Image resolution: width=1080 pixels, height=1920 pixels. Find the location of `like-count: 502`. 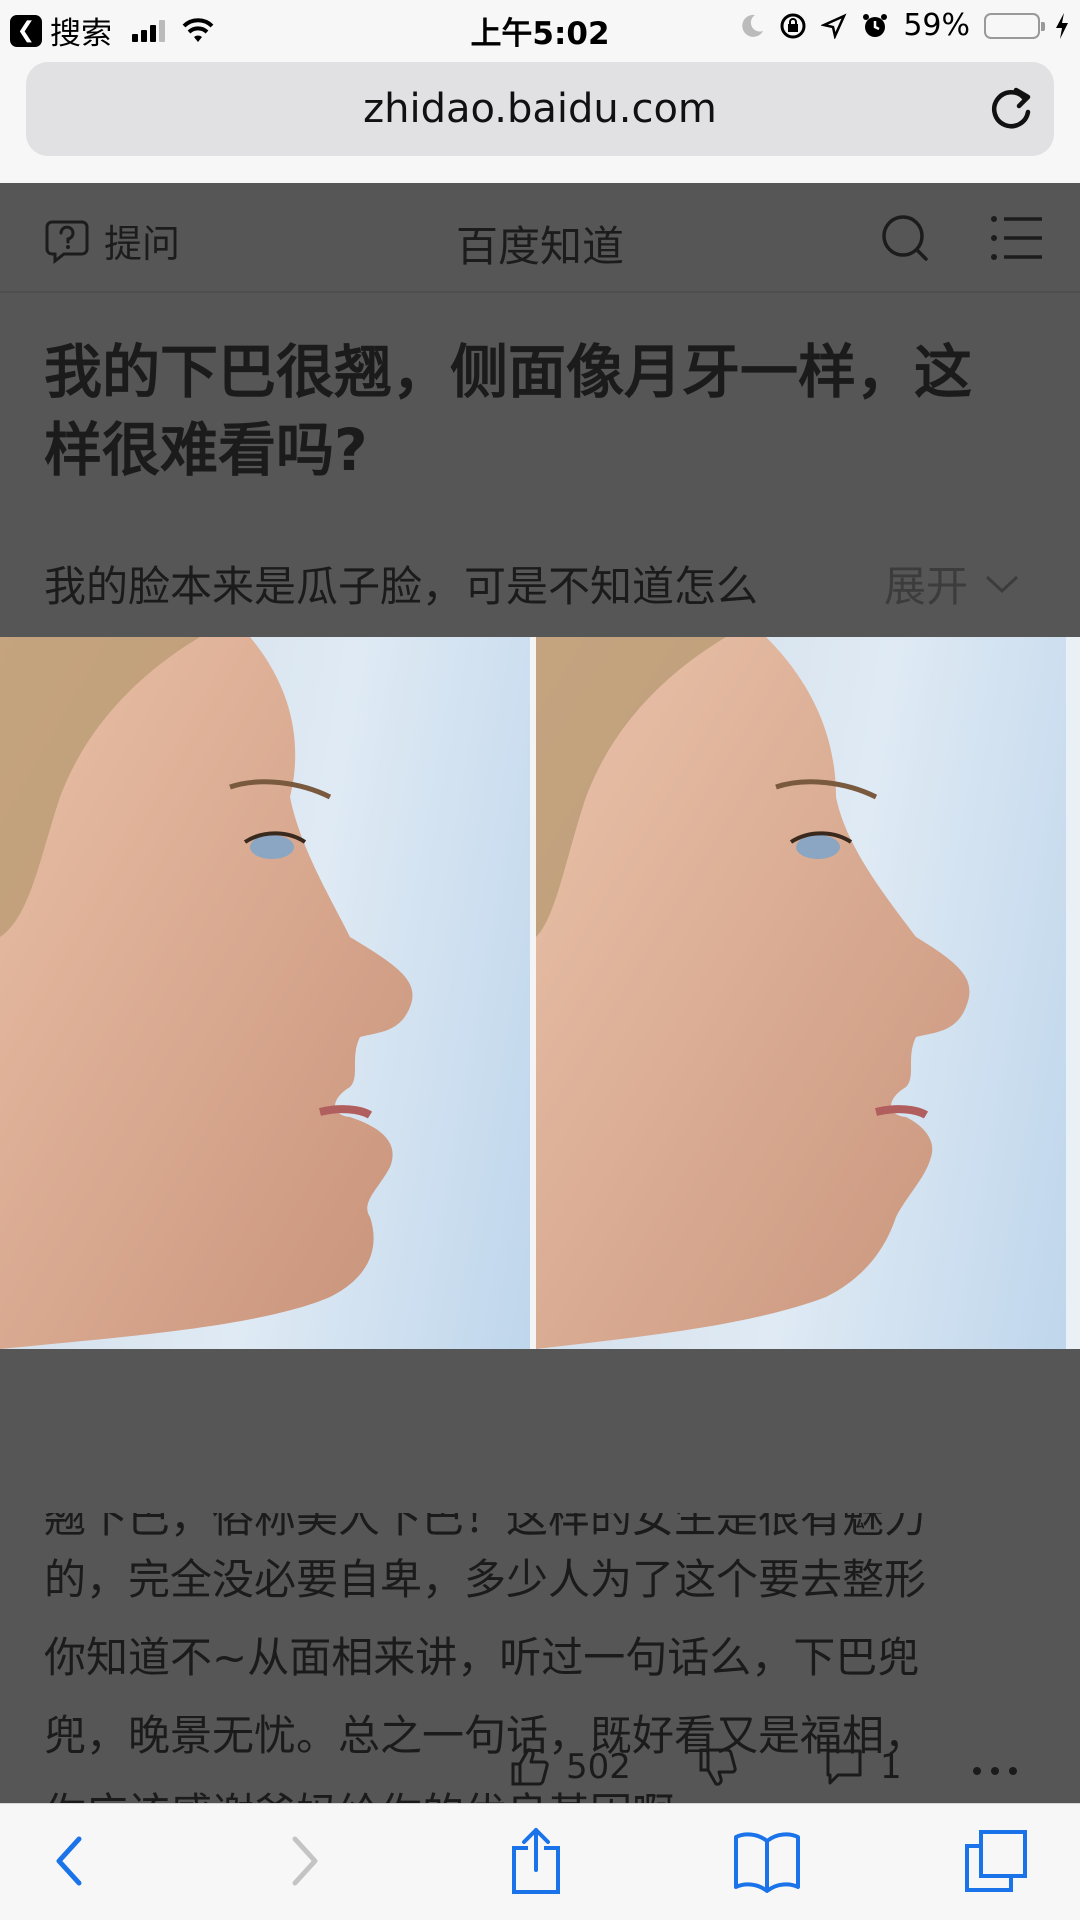

like-count: 502 is located at coordinates (598, 1767).